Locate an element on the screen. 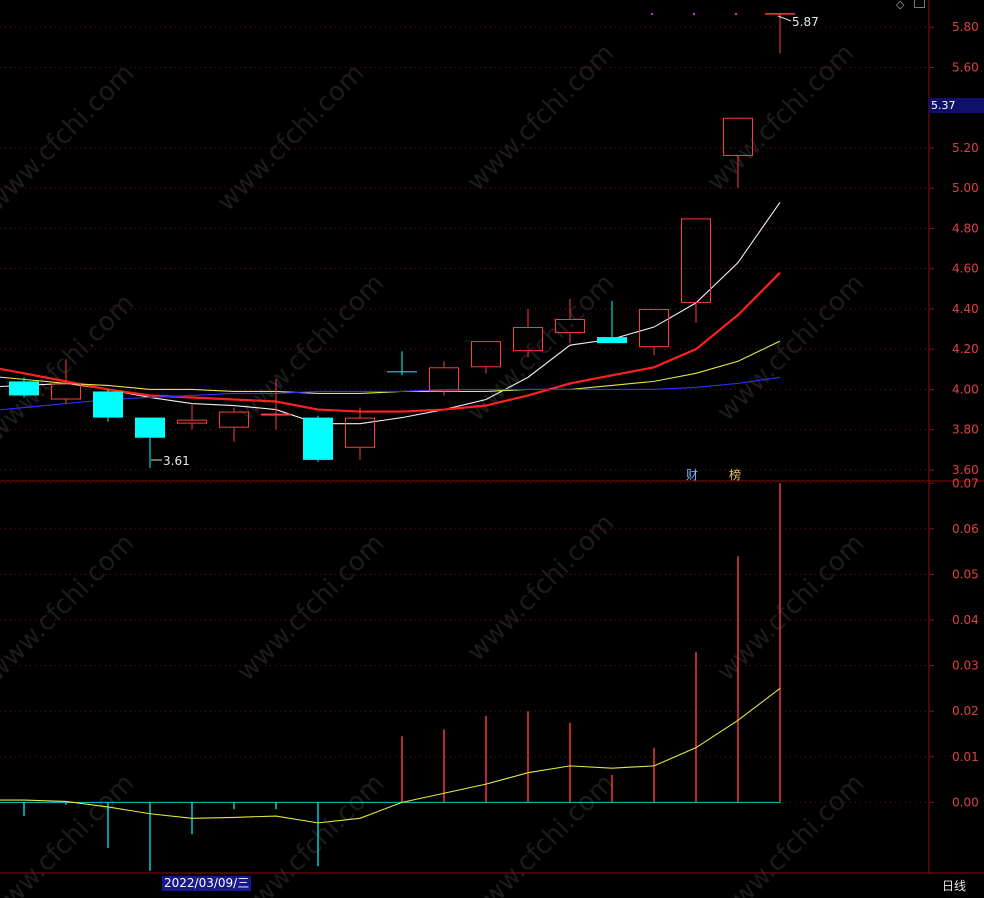  price-tick-label: 5.00 is located at coordinates (965, 188).